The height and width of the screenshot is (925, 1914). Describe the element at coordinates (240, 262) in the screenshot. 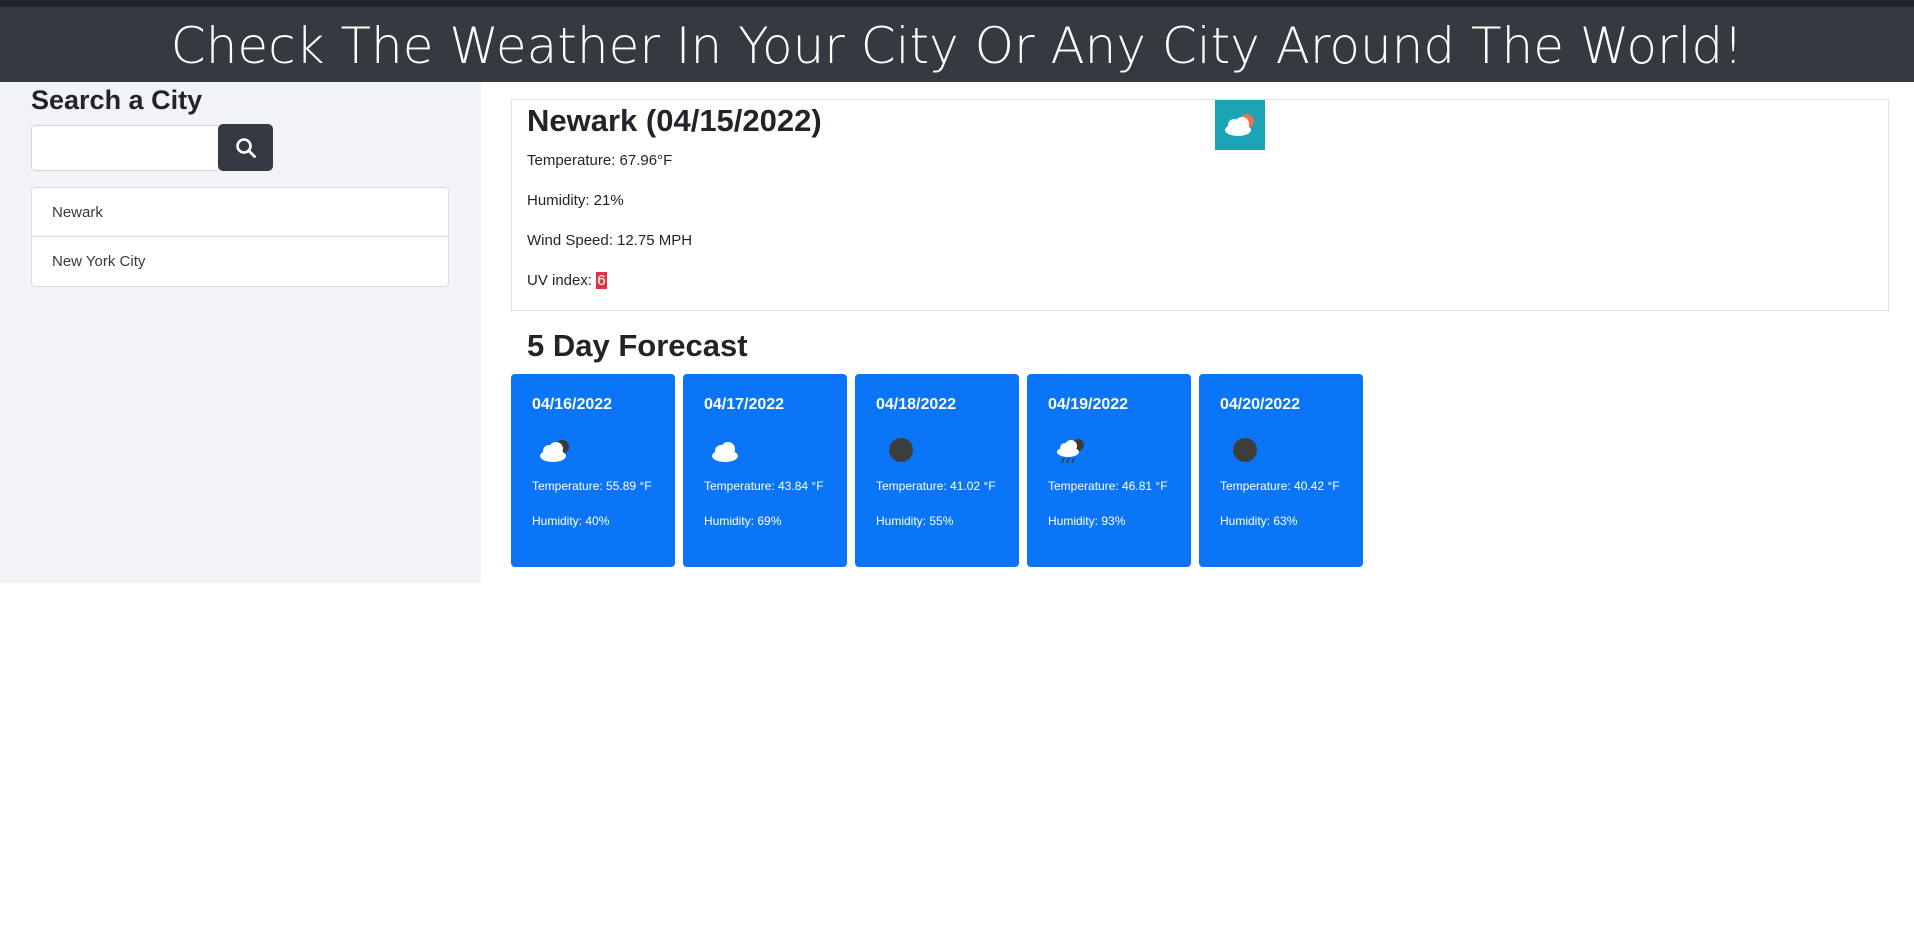

I see `history-item-new-york-city: New York City` at that location.